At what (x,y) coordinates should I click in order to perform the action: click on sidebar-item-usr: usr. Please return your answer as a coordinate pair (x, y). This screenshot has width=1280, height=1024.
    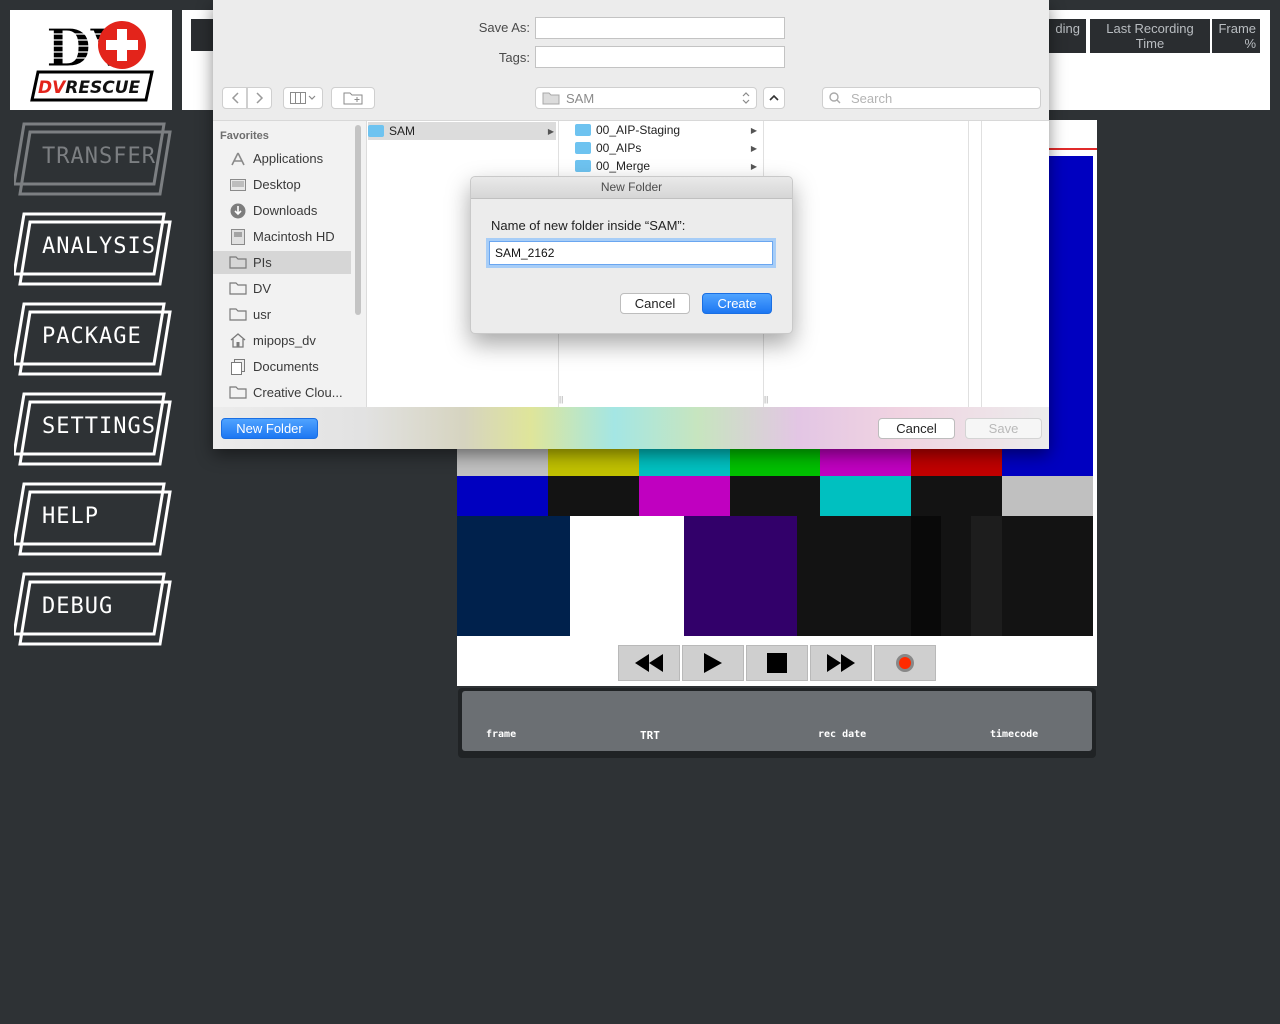
    Looking at the image, I should click on (282, 314).